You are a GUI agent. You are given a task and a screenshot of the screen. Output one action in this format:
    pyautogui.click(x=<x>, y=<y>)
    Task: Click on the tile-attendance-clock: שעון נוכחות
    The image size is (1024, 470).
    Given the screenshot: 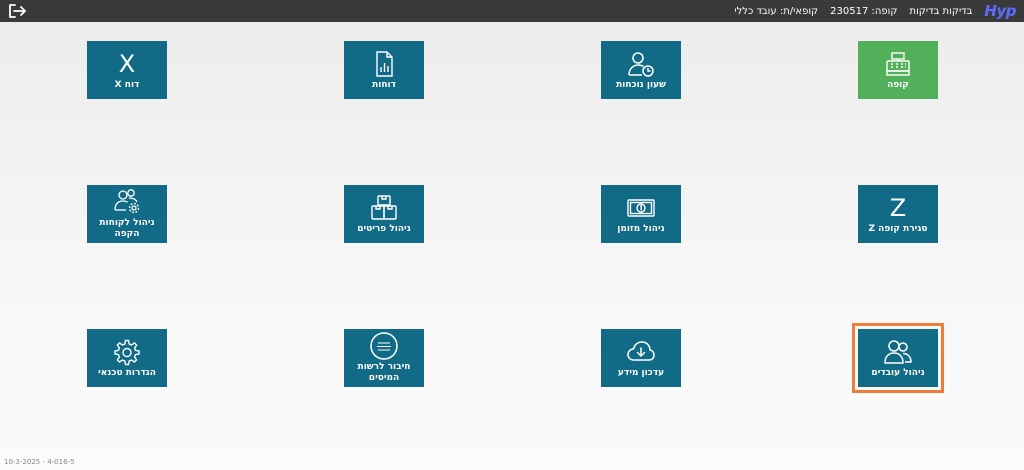 What is the action you would take?
    pyautogui.click(x=641, y=70)
    